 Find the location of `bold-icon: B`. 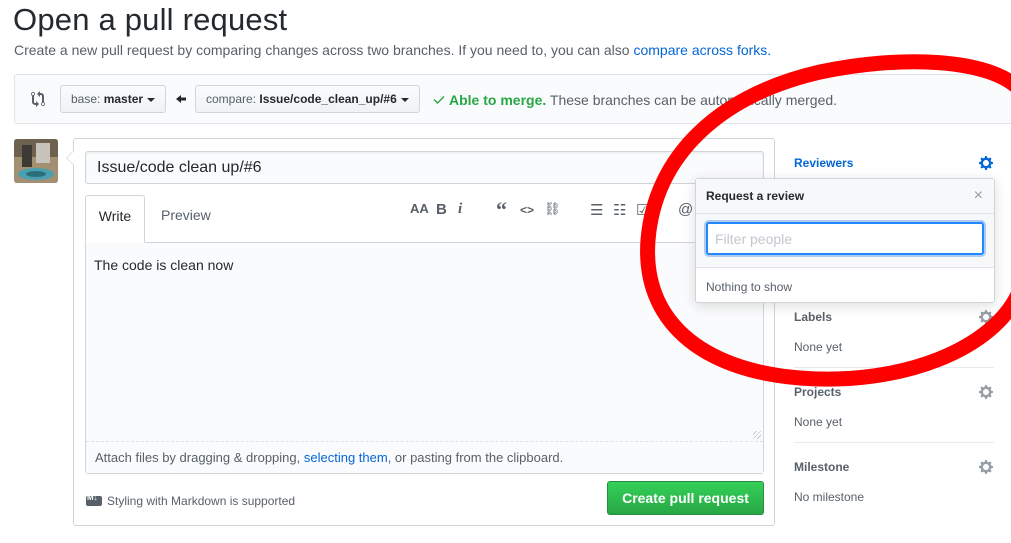

bold-icon: B is located at coordinates (441, 209).